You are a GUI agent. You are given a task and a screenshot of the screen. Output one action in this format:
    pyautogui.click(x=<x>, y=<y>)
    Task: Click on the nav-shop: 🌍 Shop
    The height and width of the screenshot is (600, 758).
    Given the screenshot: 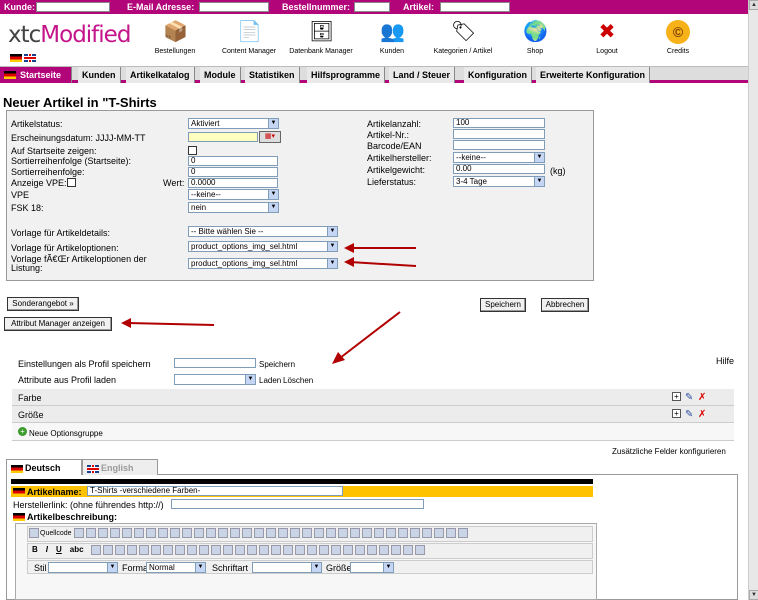 What is the action you would take?
    pyautogui.click(x=535, y=37)
    